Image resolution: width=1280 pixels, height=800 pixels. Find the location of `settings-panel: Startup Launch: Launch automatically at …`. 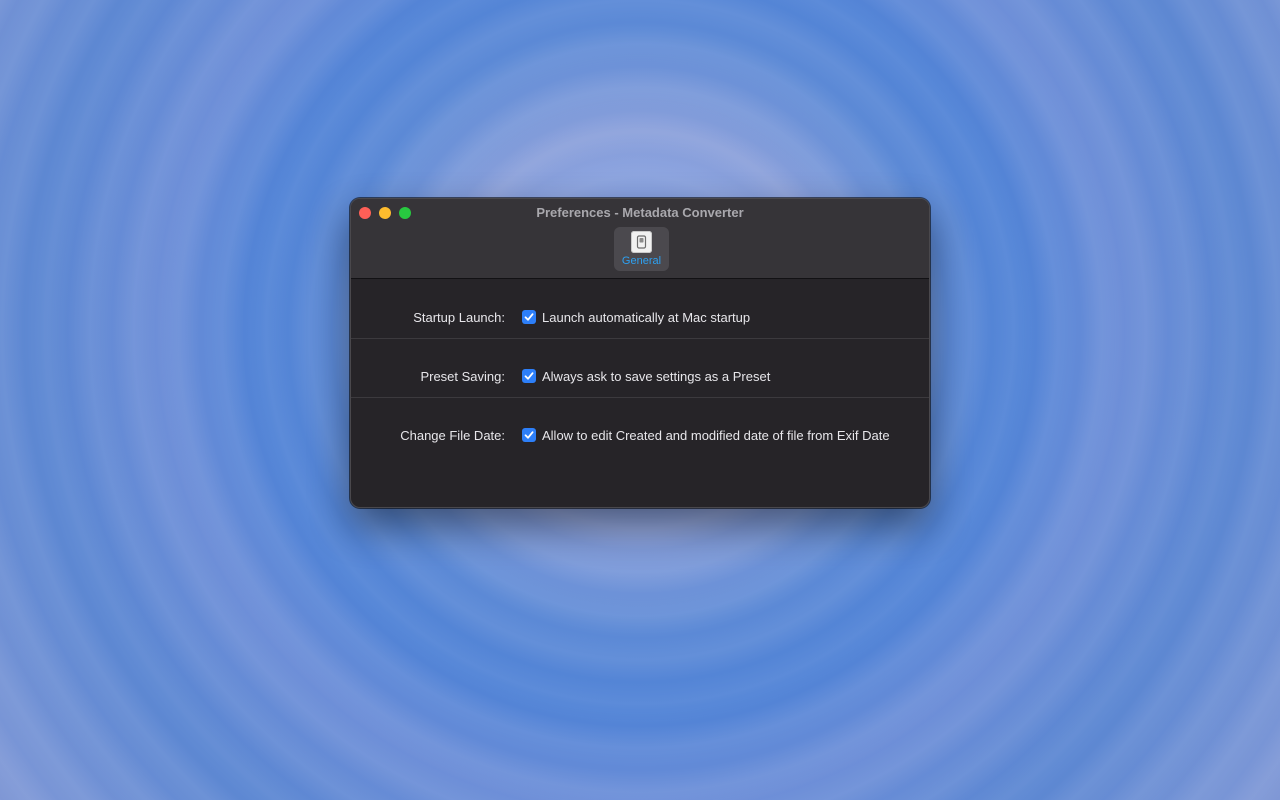

settings-panel: Startup Launch: Launch automatically at … is located at coordinates (640, 368).